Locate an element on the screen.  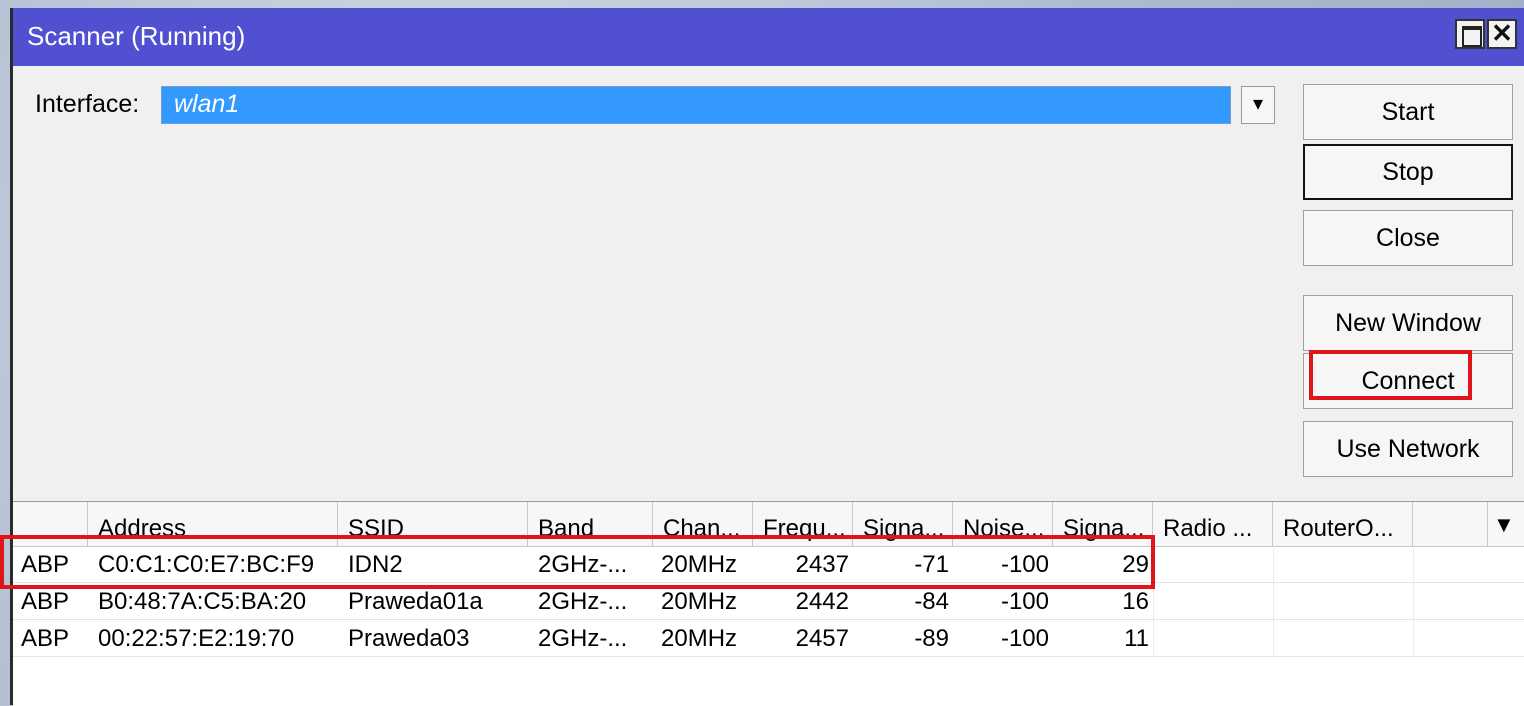
start-button: Start is located at coordinates (1408, 112).